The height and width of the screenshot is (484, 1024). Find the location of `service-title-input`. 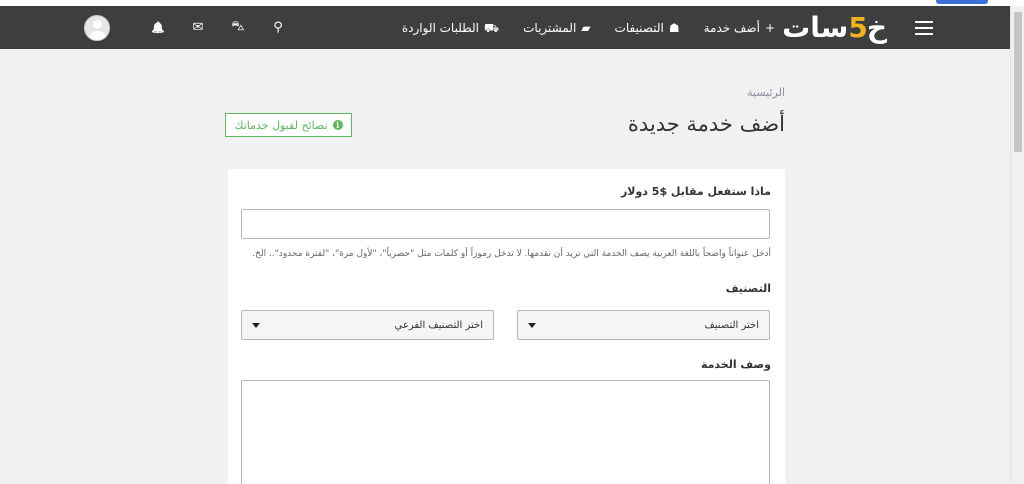

service-title-input is located at coordinates (505, 224).